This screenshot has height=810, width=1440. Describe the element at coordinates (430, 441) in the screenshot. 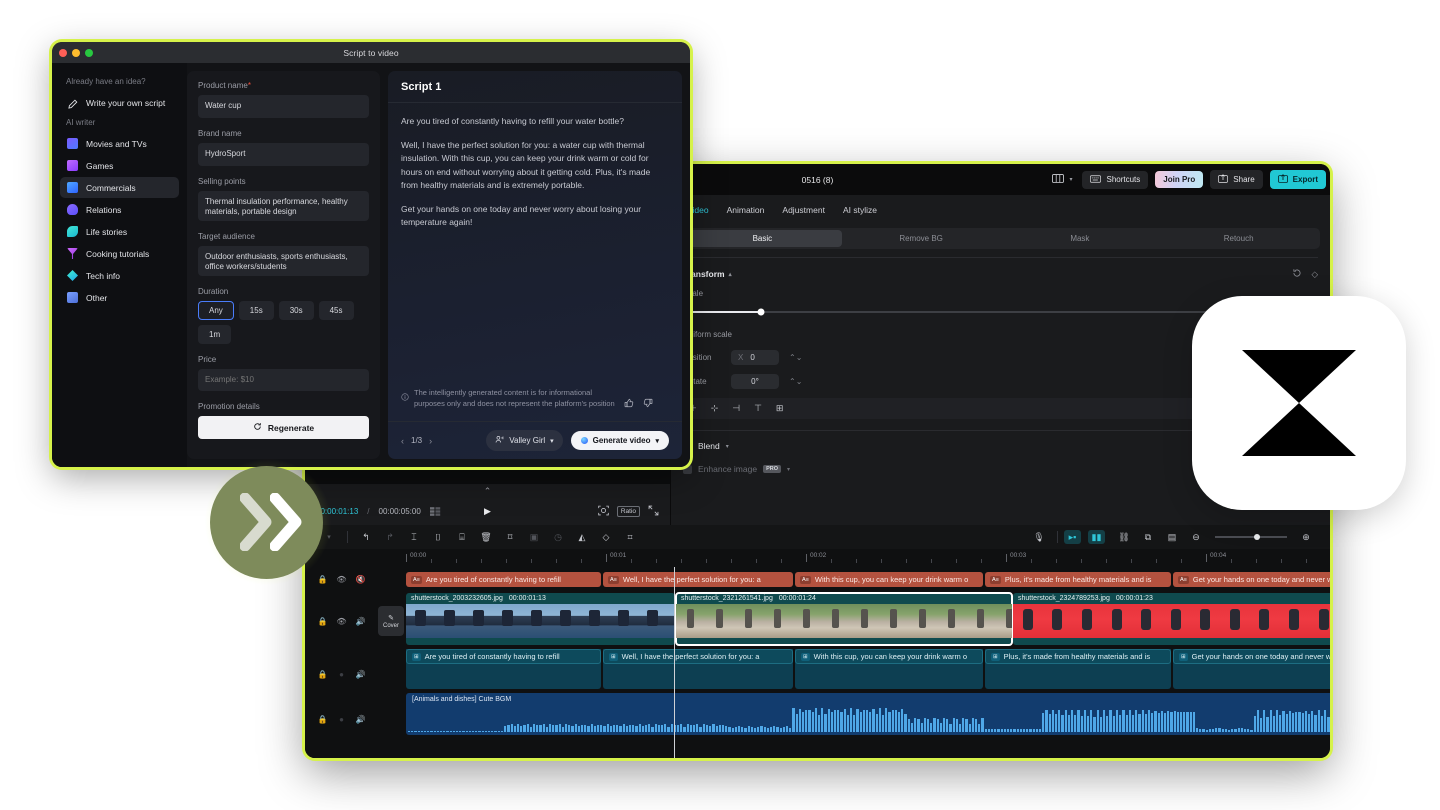

I see `next-script-icon: ›` at that location.